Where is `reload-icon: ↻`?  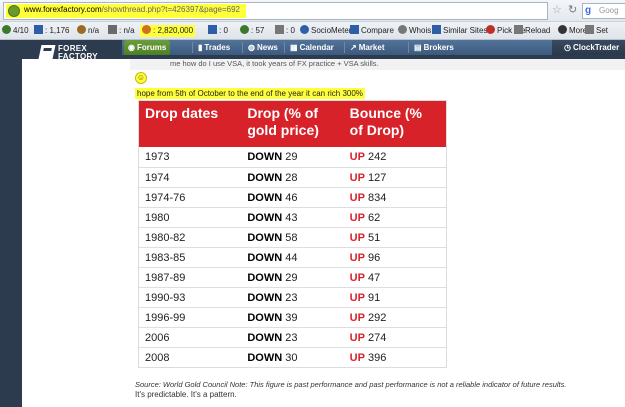 reload-icon: ↻ is located at coordinates (572, 10).